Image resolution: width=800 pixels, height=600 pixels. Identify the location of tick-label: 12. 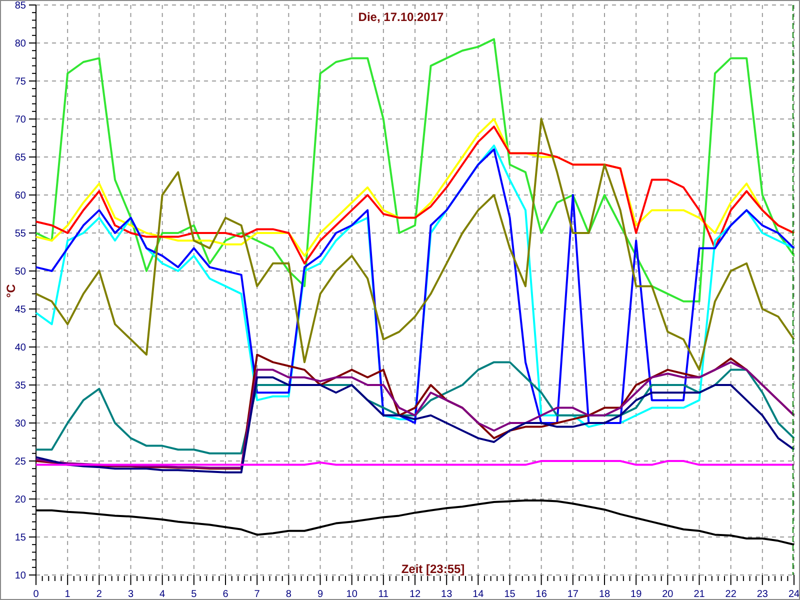
(415, 594).